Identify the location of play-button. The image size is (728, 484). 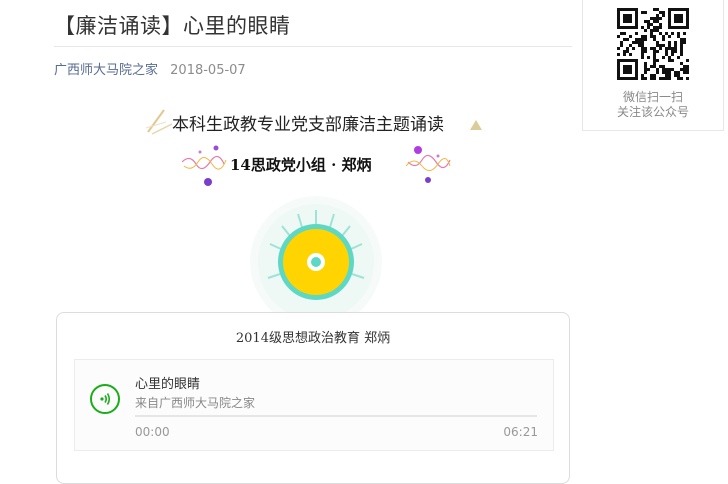
(105, 399).